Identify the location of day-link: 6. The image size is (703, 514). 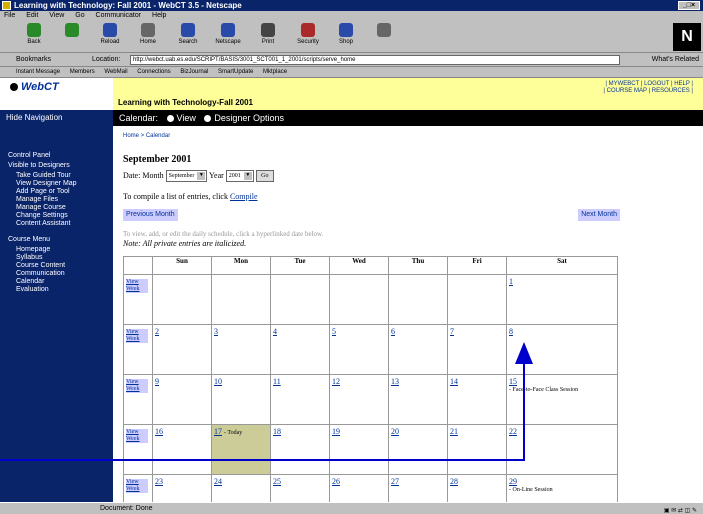
(393, 331).